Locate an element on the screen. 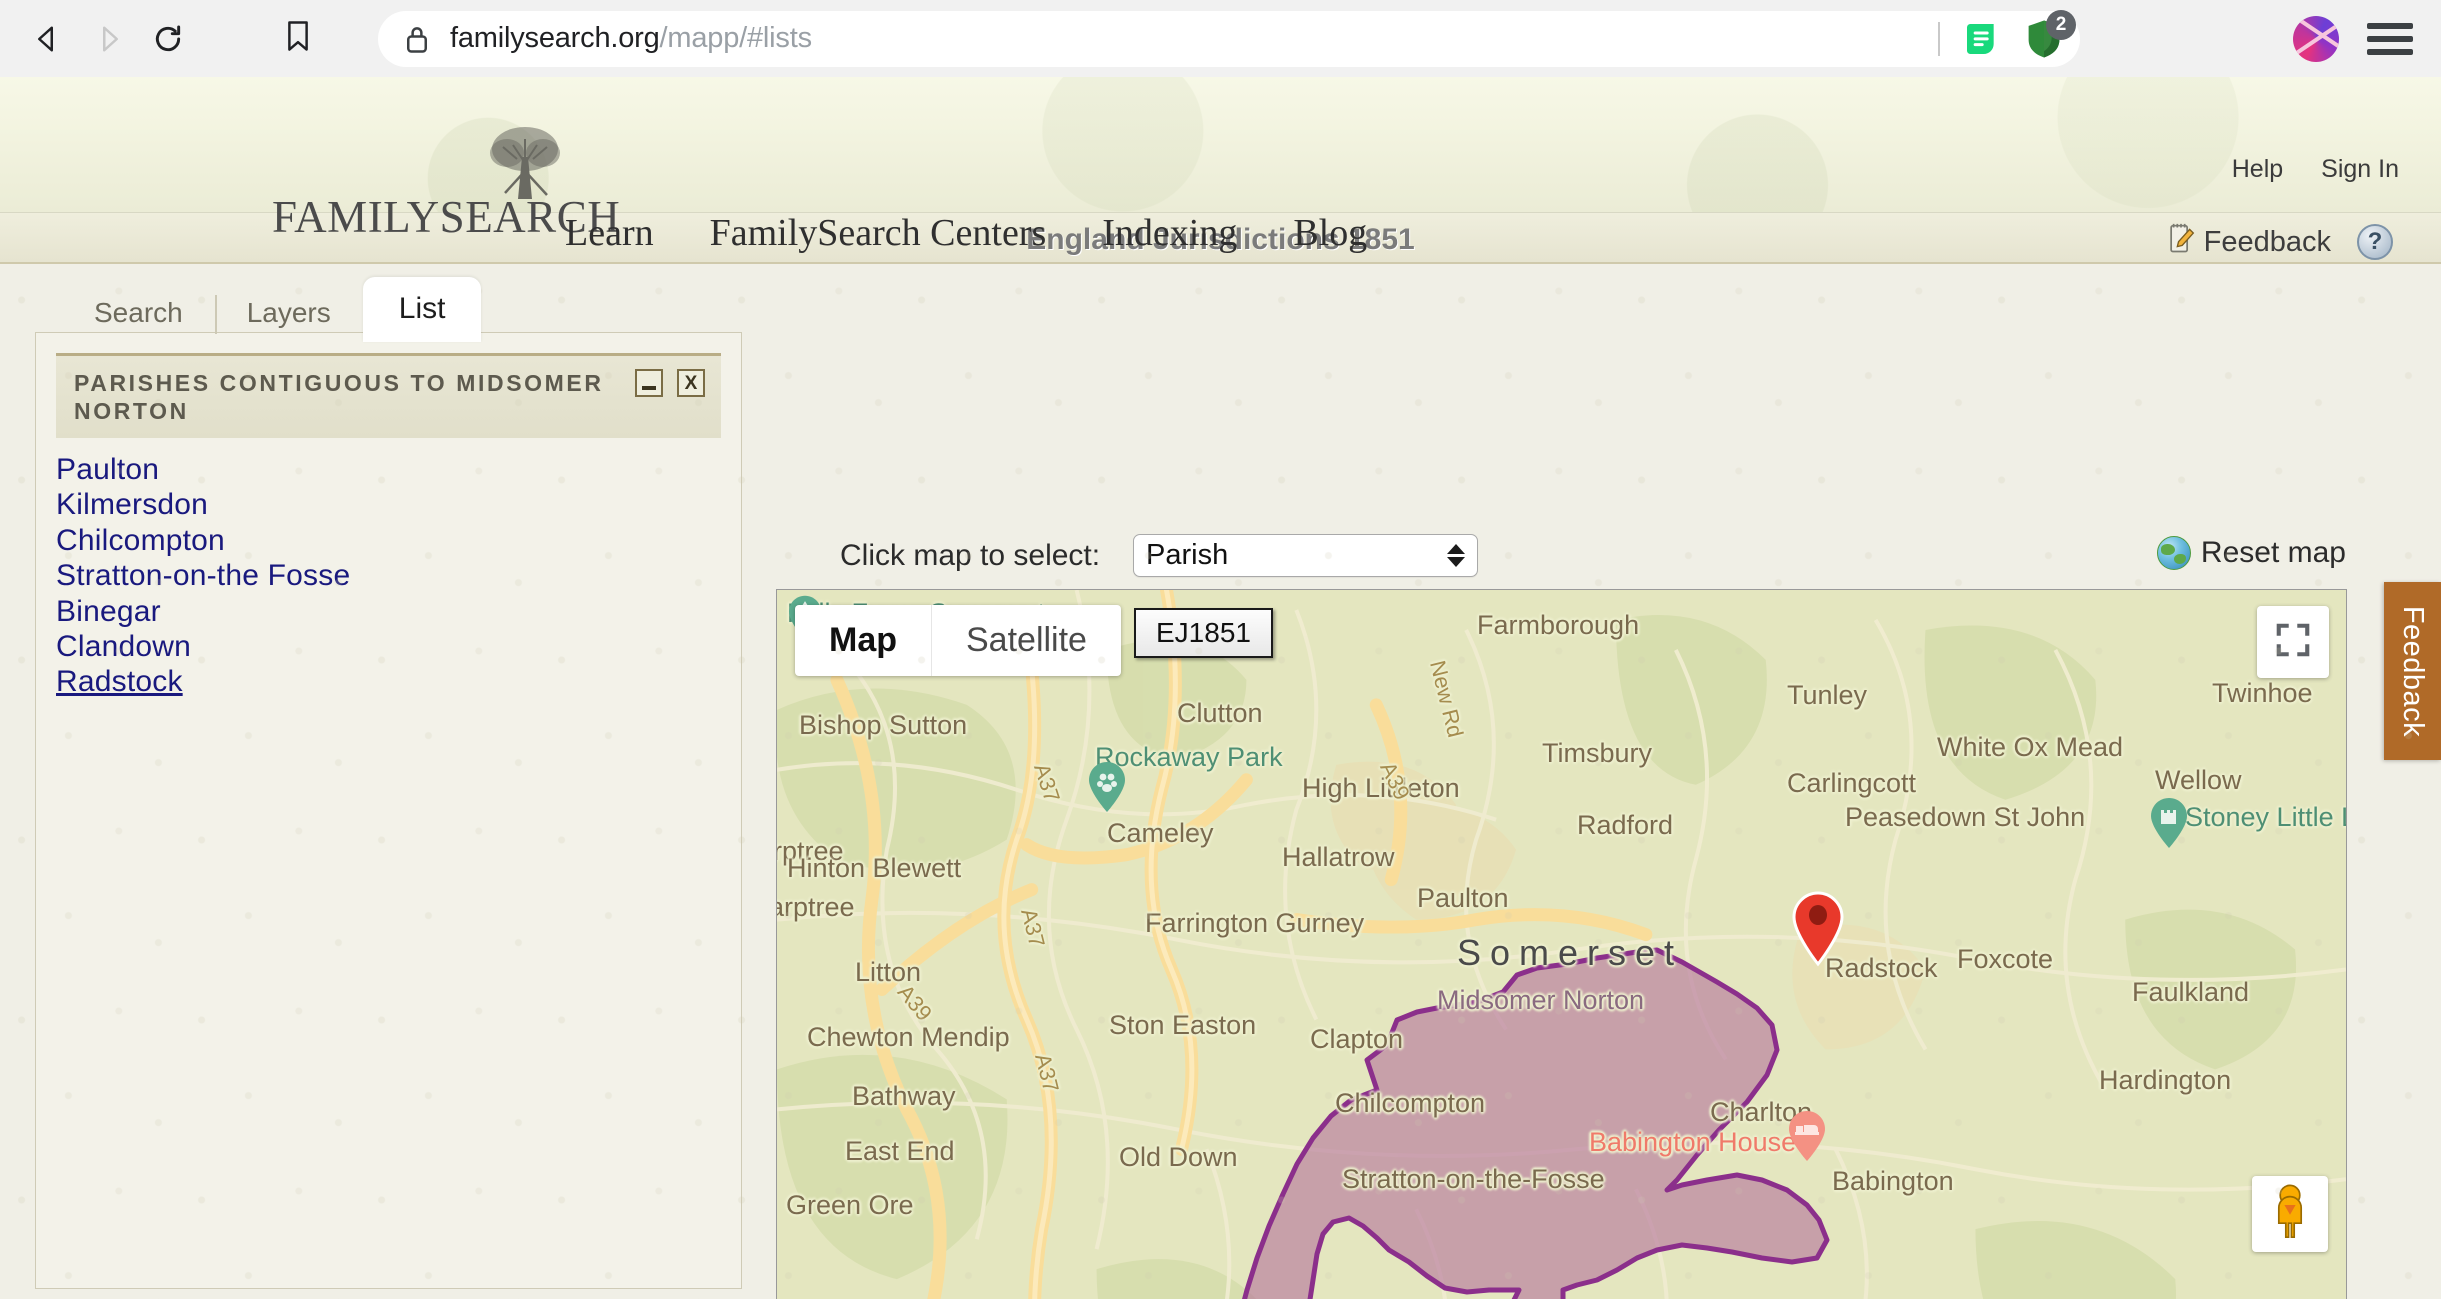  feedback-button: Feedback is located at coordinates (2249, 242).